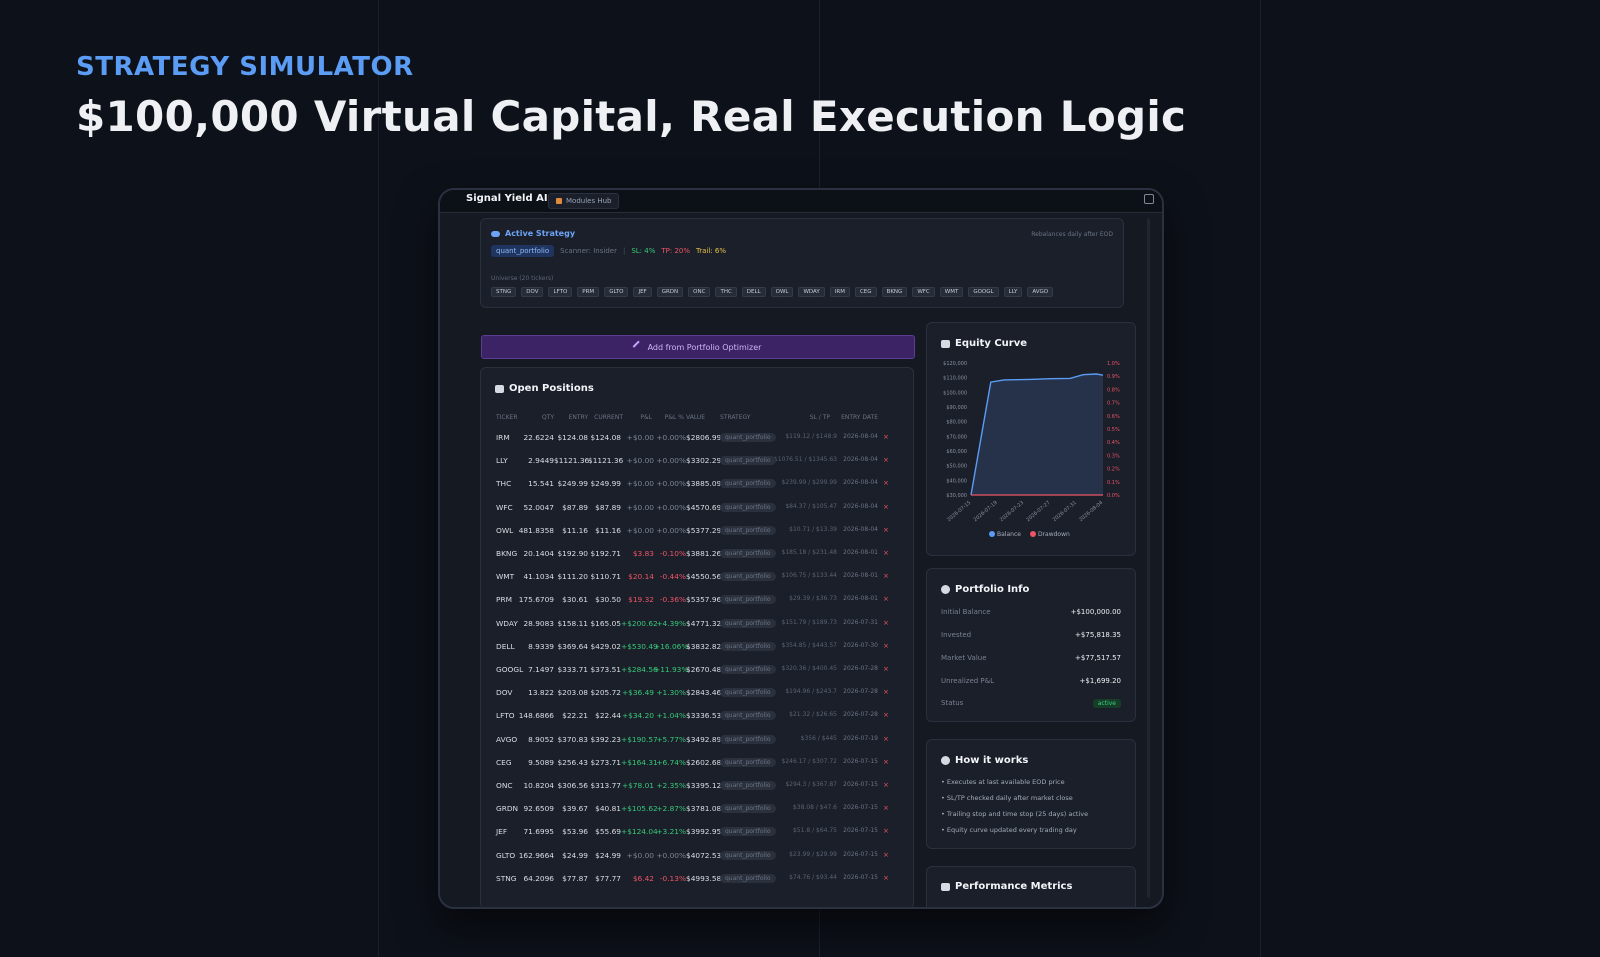 Image resolution: width=1600 pixels, height=957 pixels. Describe the element at coordinates (536, 716) in the screenshot. I see `cell-qty: 148.6866` at that location.